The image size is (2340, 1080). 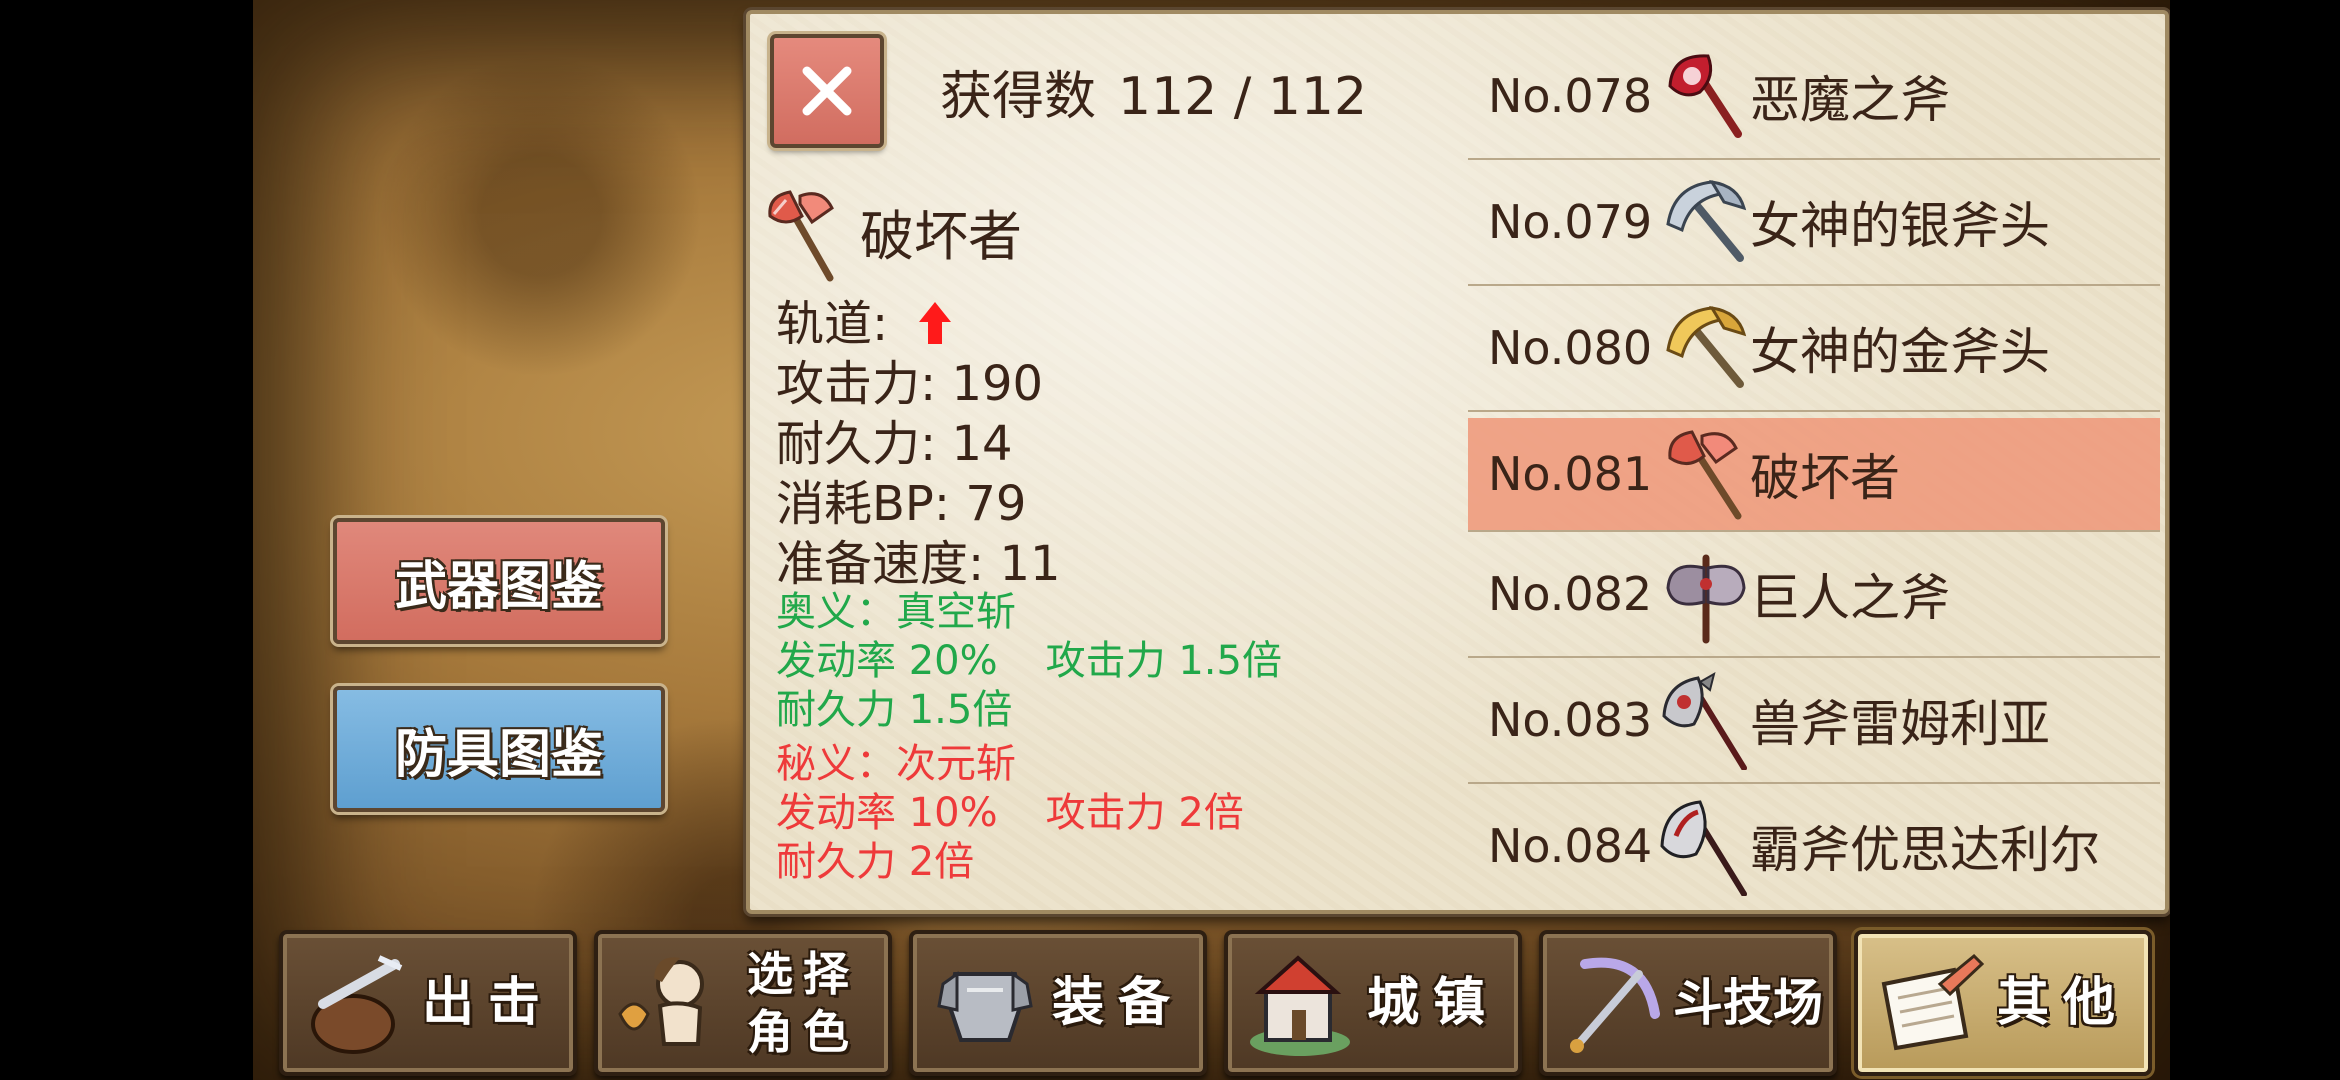 What do you see at coordinates (1705, 96) in the screenshot?
I see `demon-axe-icon` at bounding box center [1705, 96].